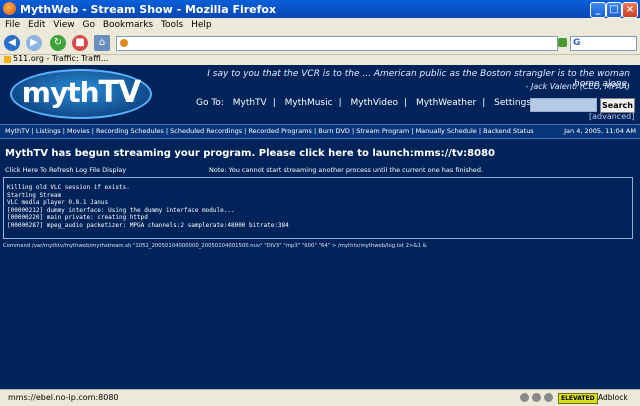 The width and height of the screenshot is (640, 406). I want to click on quote-author: - Jack Valenti (CEO, MPAA), so click(577, 86).